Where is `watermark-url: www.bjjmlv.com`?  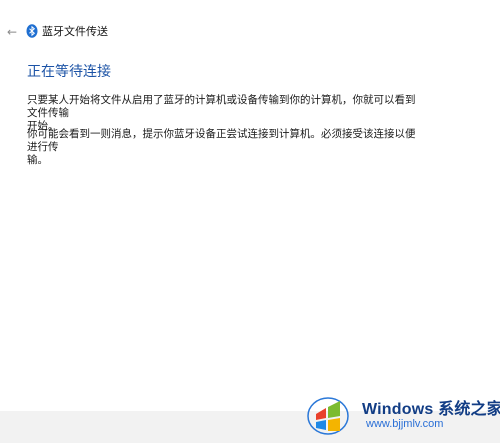 watermark-url: www.bjjmlv.com is located at coordinates (405, 424).